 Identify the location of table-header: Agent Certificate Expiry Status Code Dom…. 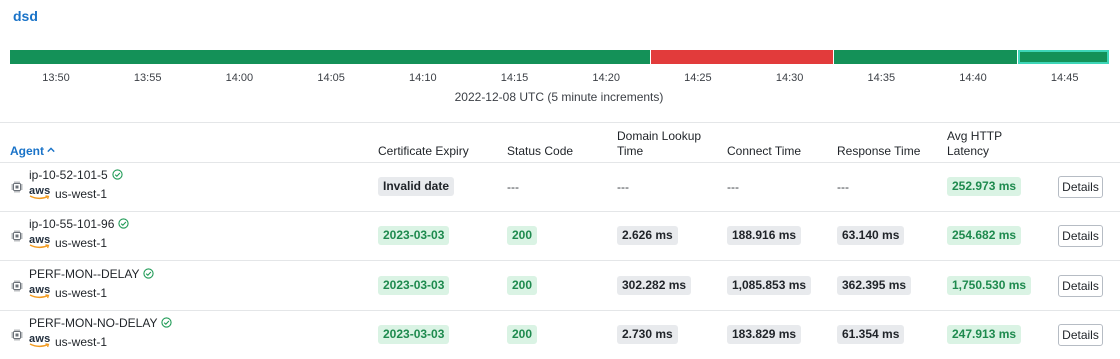
(560, 142).